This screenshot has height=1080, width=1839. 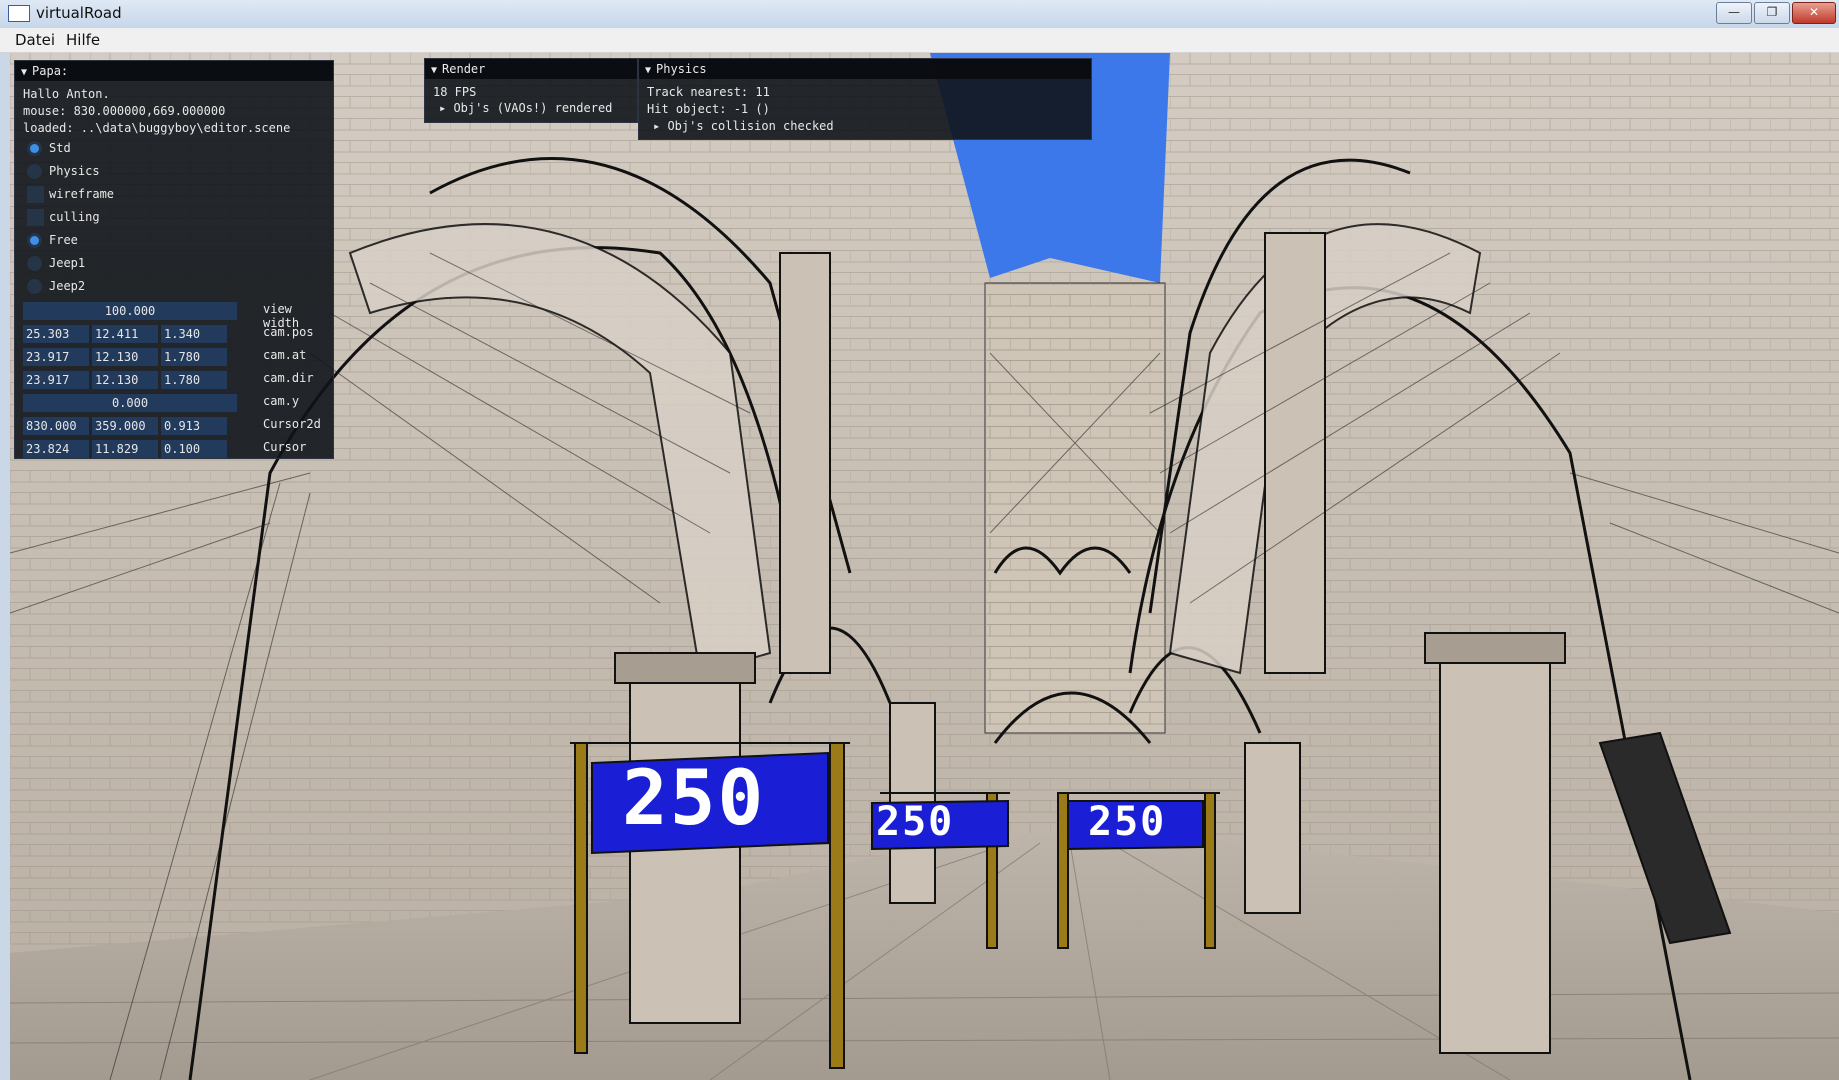 What do you see at coordinates (865, 69) in the screenshot?
I see `physics-panel-header: ▼ Physics` at bounding box center [865, 69].